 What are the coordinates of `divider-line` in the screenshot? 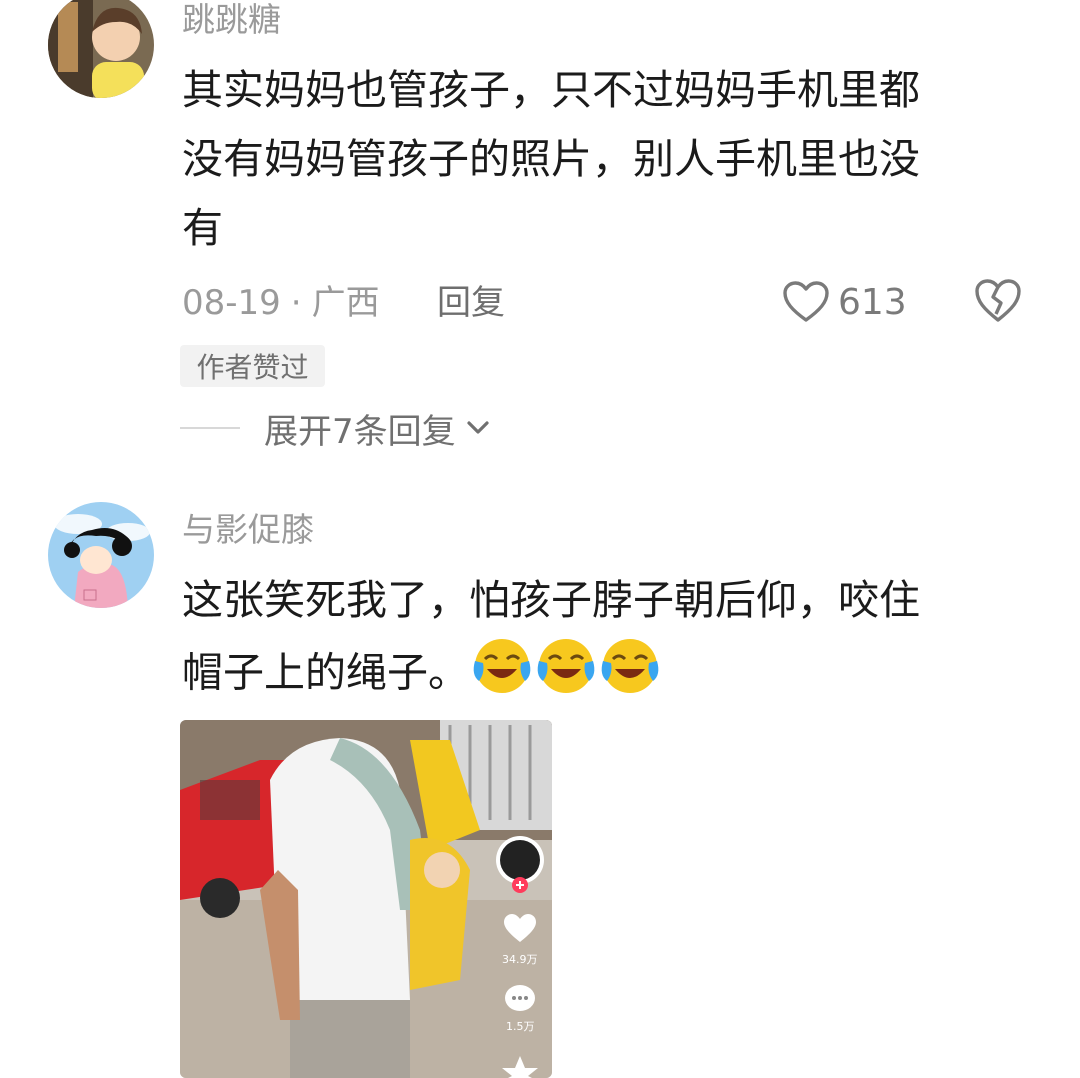 It's located at (210, 428).